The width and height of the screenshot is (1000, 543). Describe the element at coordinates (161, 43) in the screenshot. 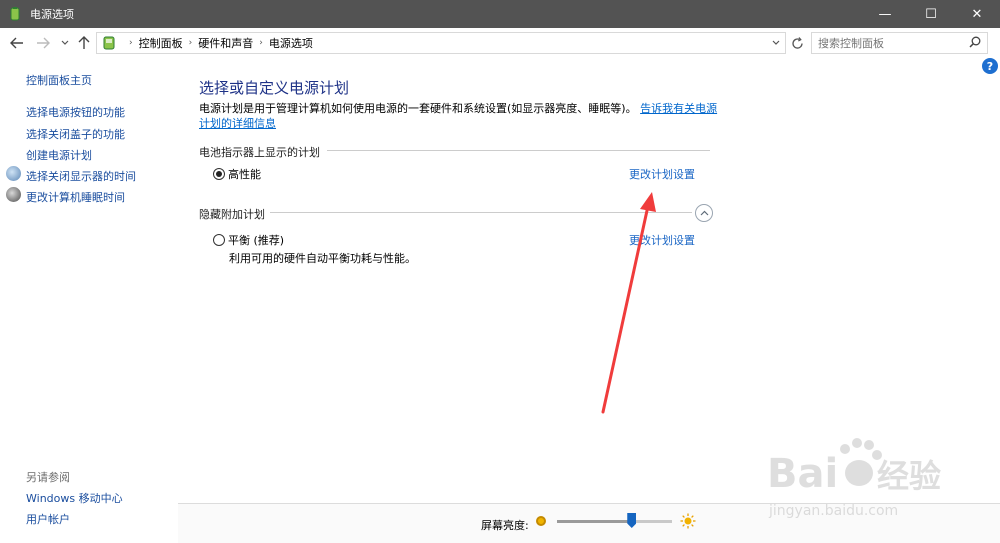

I see `breadcrumb-control-panel: 控制面板` at that location.